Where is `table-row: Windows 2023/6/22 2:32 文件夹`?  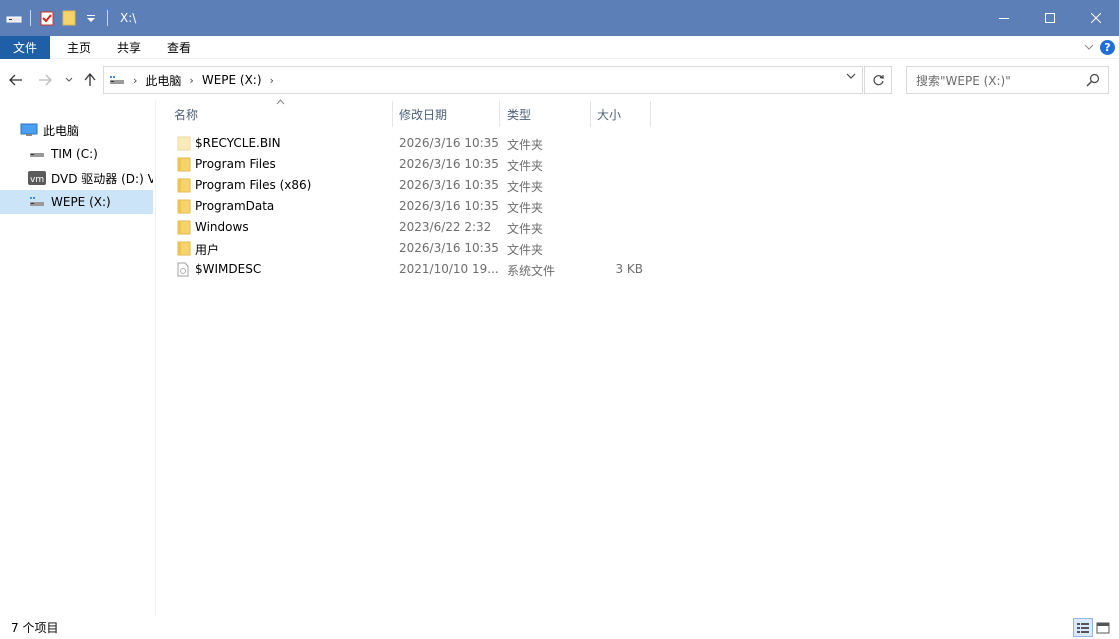 table-row: Windows 2023/6/22 2:32 文件夹 is located at coordinates (411, 227).